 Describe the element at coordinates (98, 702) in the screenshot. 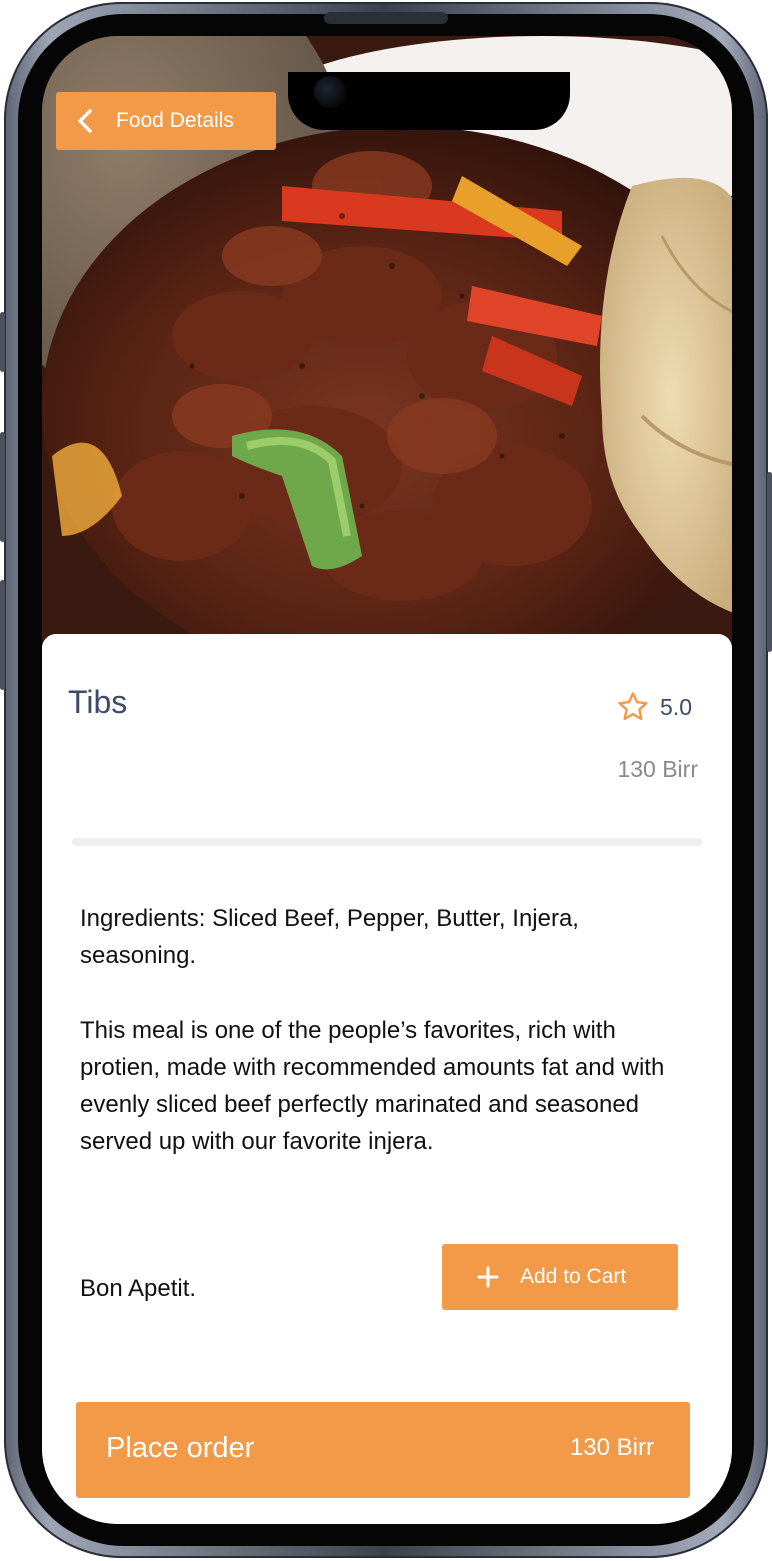

I see `food-title: Tibs` at that location.